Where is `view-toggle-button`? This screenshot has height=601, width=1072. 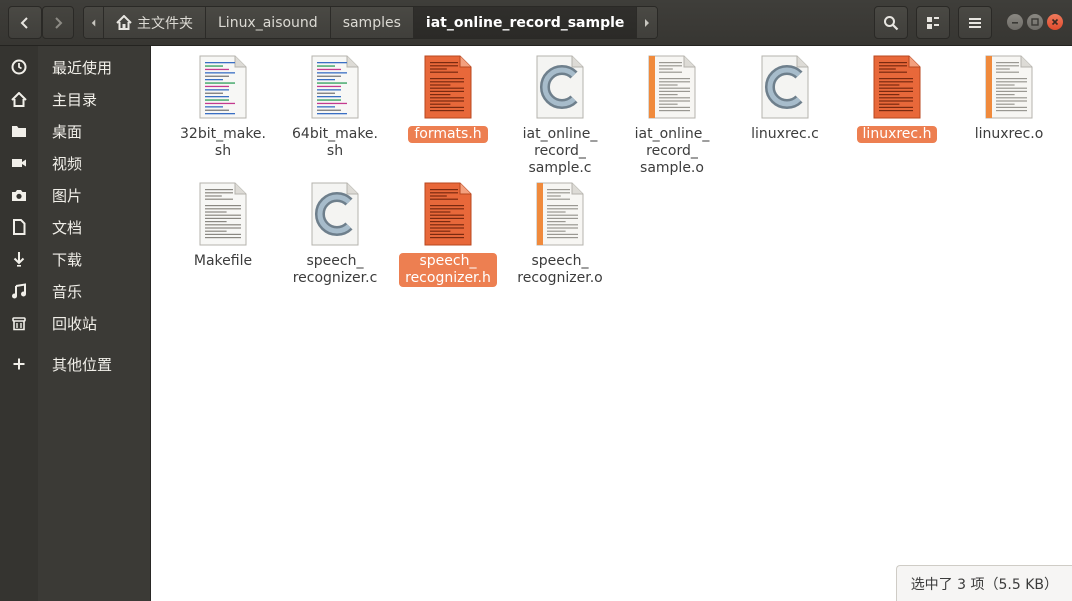
view-toggle-button is located at coordinates (933, 22).